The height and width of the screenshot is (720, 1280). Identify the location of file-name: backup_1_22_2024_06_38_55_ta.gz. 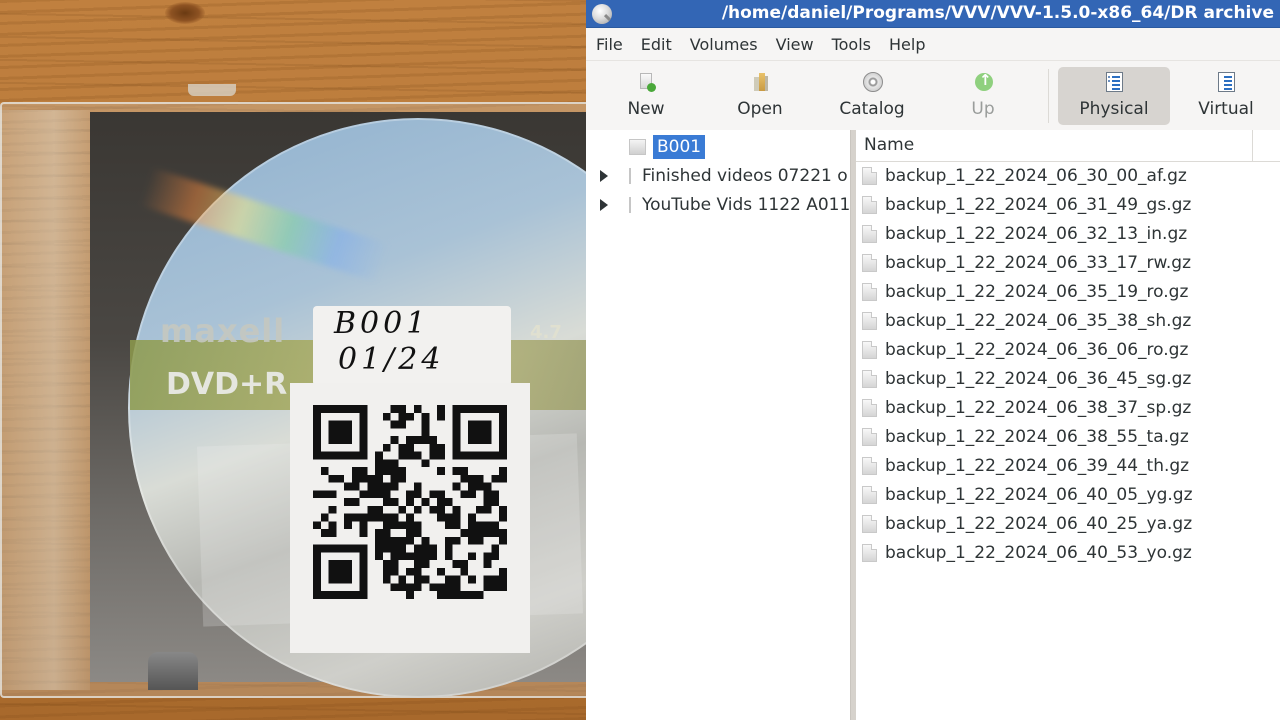
(1037, 436).